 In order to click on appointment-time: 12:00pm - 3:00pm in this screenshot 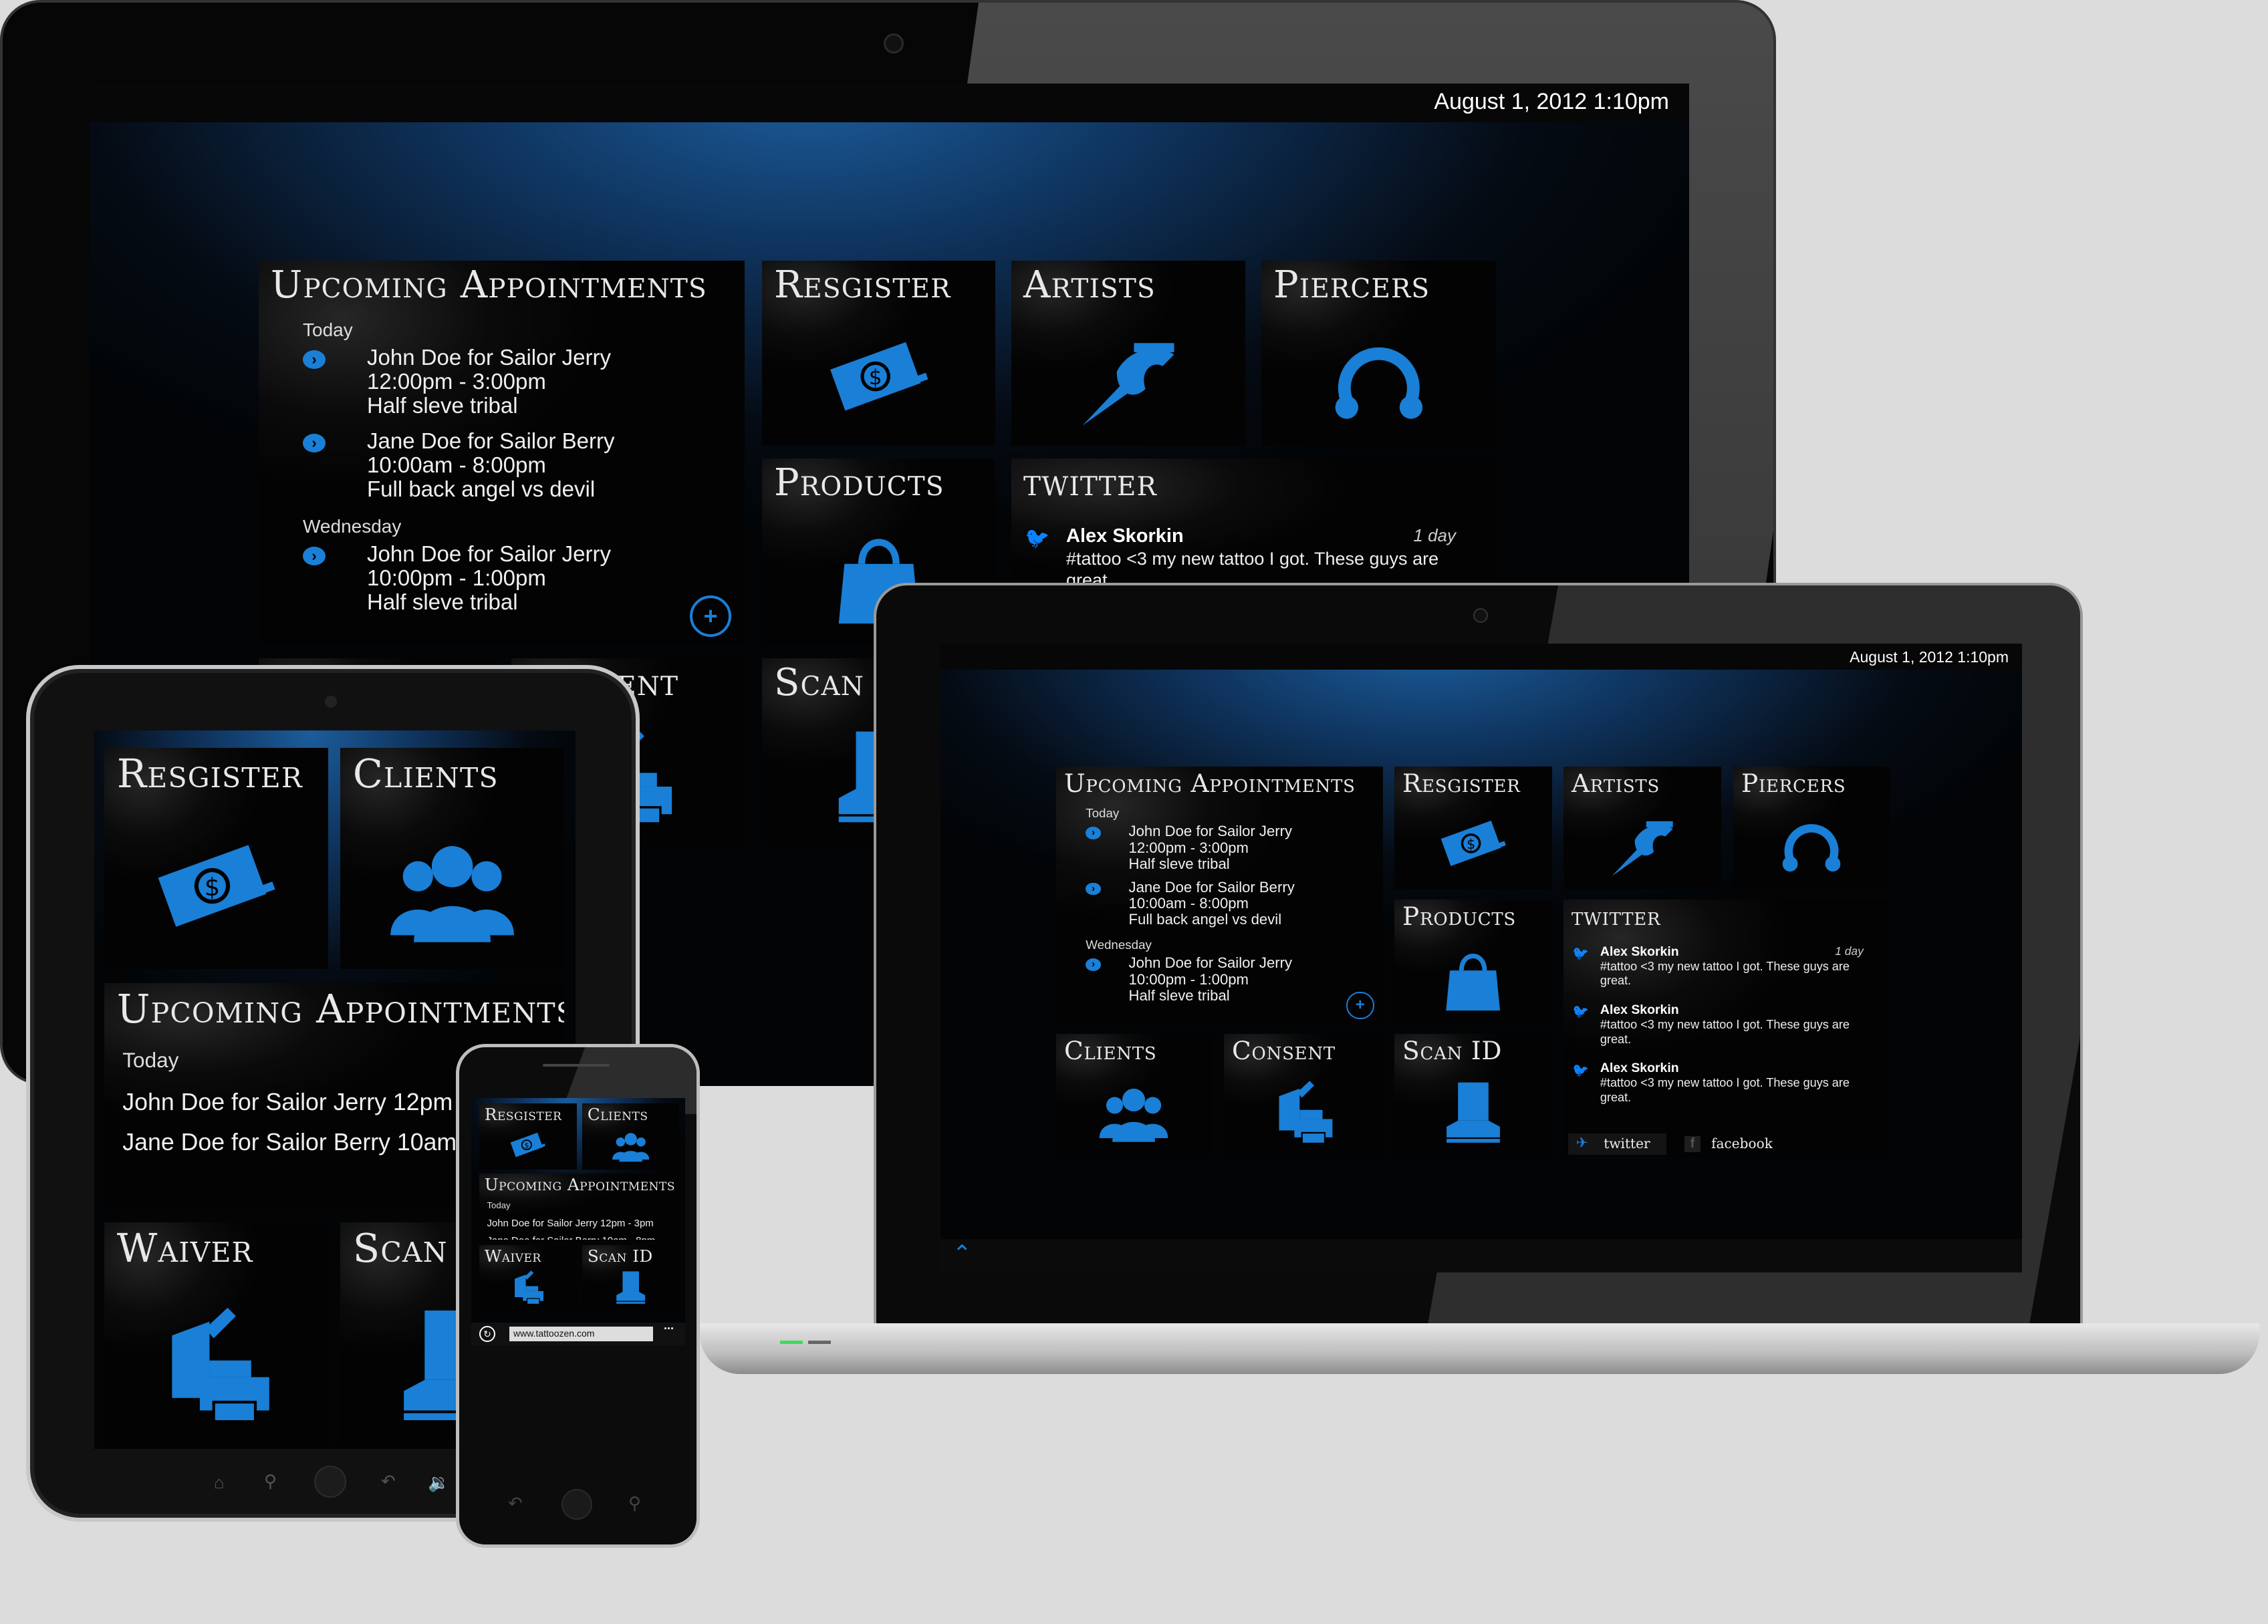, I will do `click(456, 381)`.